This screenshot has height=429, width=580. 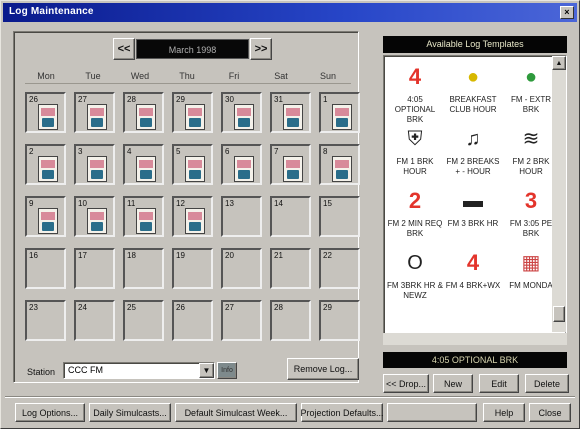 What do you see at coordinates (339, 268) in the screenshot?
I see `calendar-day: 22` at bounding box center [339, 268].